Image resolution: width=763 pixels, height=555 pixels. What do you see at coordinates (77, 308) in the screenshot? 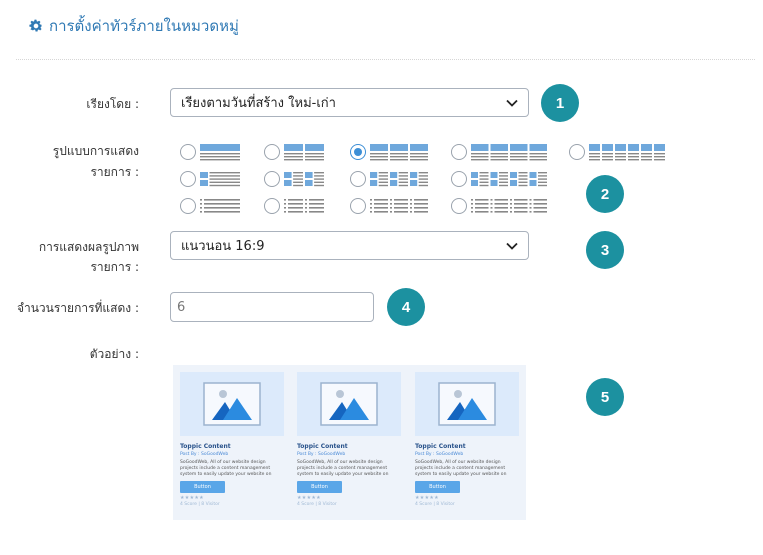
I see `count-label: จำนวนรายการที่แสดง :` at bounding box center [77, 308].